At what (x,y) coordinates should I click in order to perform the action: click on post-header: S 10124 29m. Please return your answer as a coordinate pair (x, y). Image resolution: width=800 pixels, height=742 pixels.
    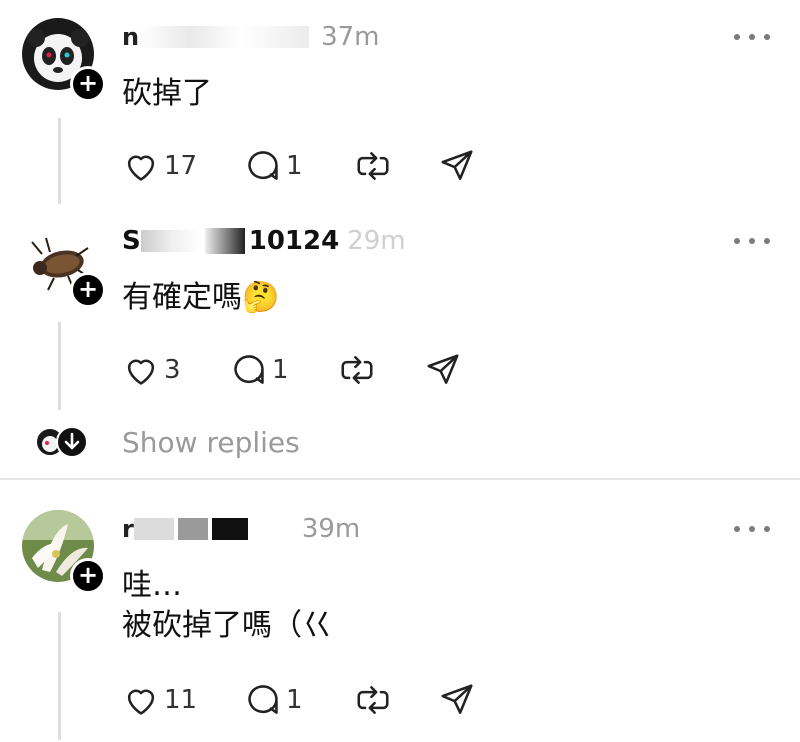
    Looking at the image, I should click on (264, 241).